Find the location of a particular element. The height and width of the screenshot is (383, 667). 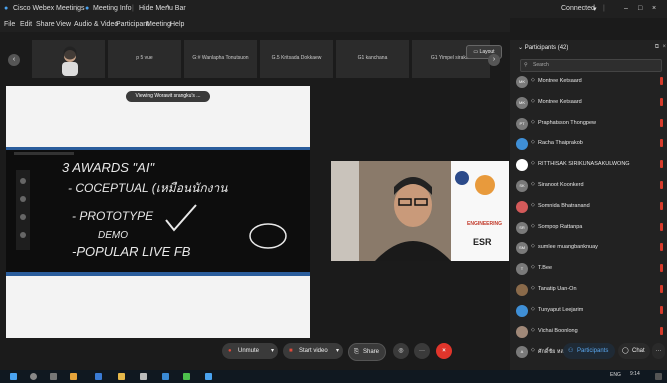

strip-next-button: › is located at coordinates (494, 60).